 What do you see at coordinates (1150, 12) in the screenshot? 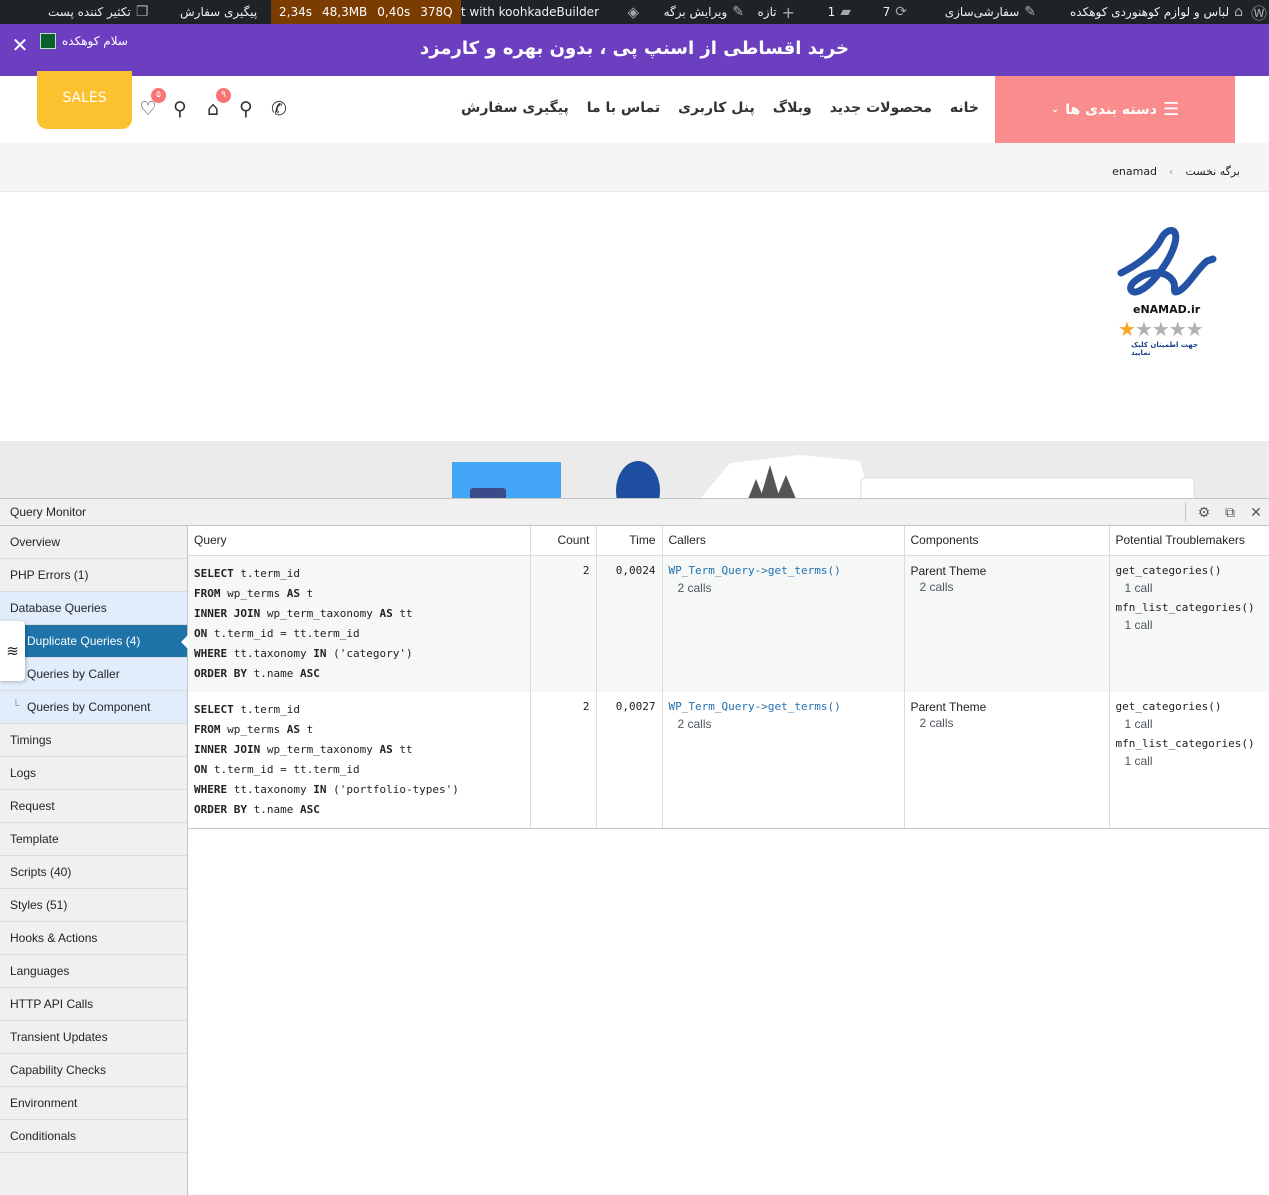
I see `site-name-label: لباس و لوازم کوهنوردی کوهکده` at bounding box center [1150, 12].